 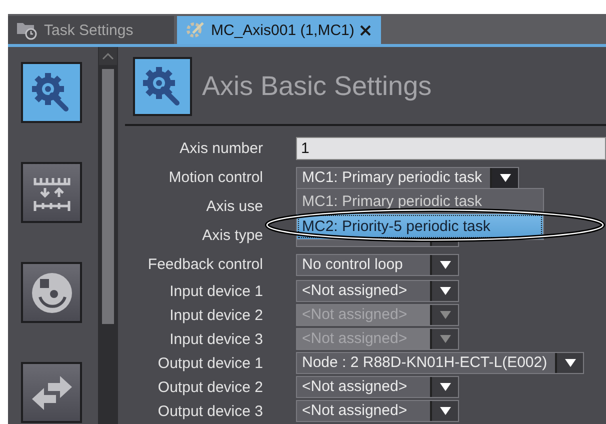 I want to click on dropdown-option: MC1: Primary periodic task, so click(x=420, y=201).